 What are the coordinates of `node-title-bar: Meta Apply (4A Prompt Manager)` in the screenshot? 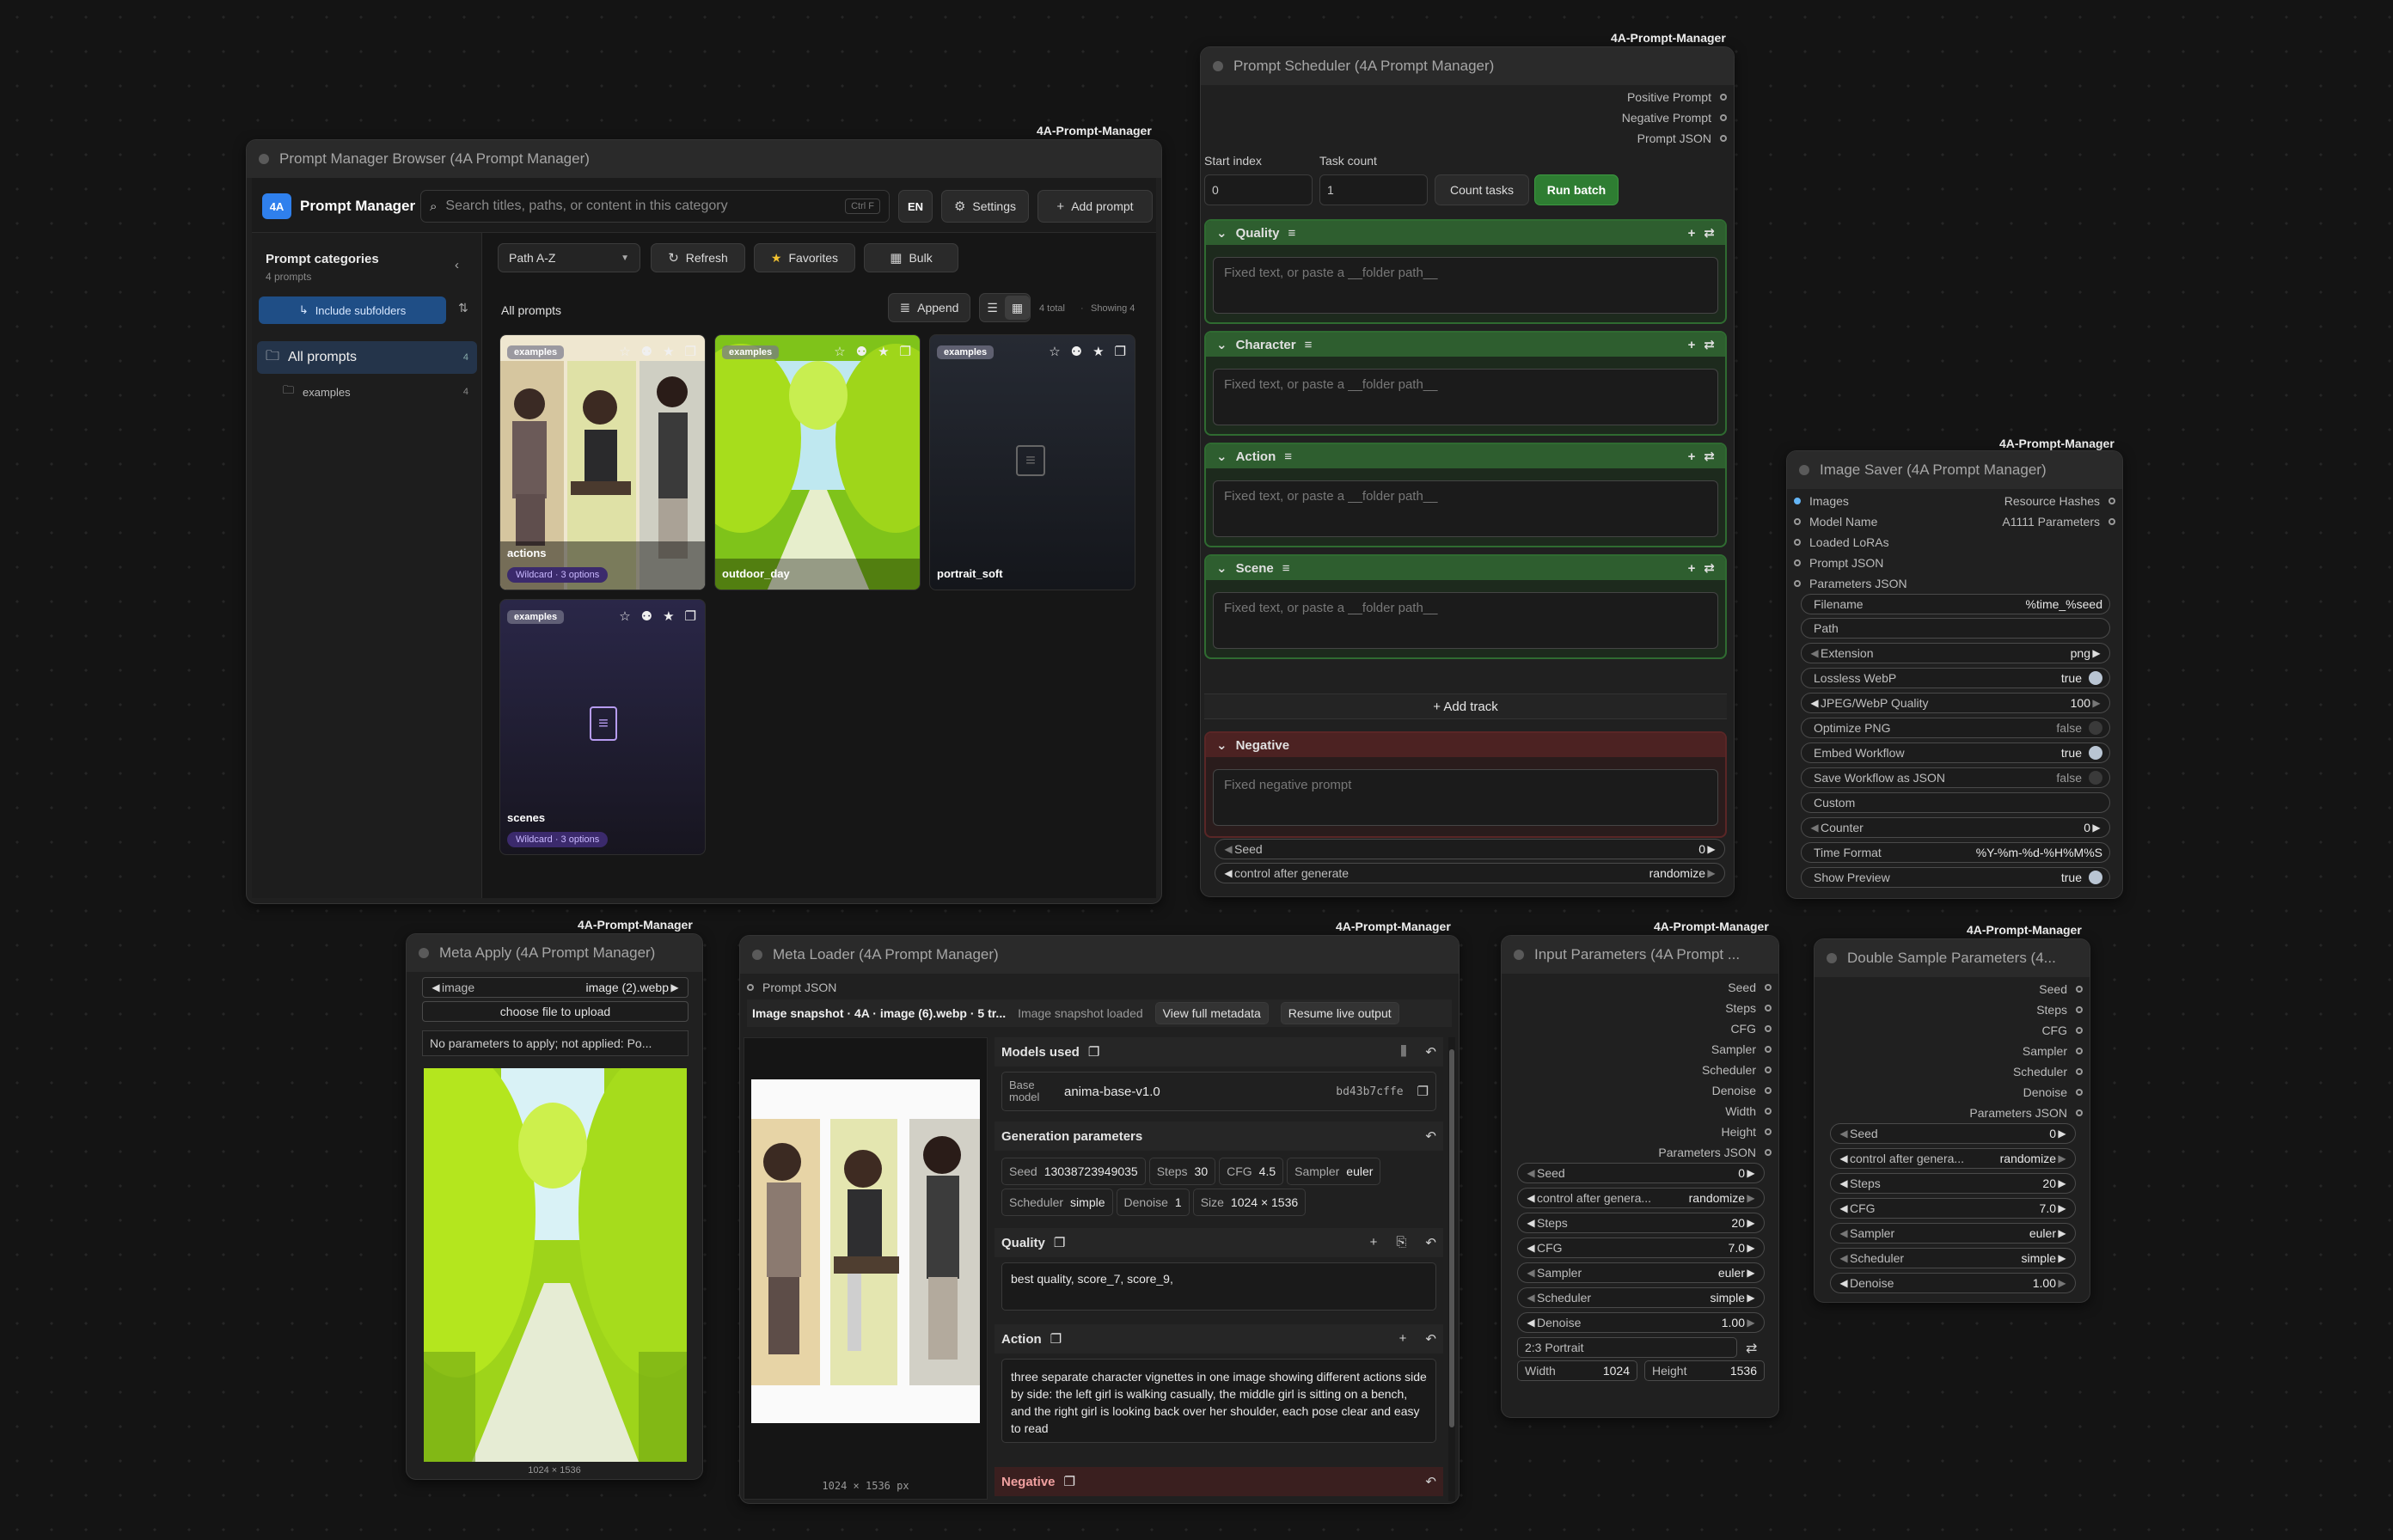 It's located at (554, 953).